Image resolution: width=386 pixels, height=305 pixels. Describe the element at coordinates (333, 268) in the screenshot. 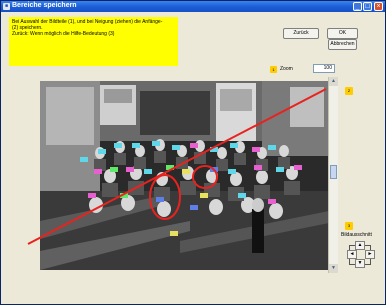

I see `scroll-down-arrow-icon: ▼` at that location.